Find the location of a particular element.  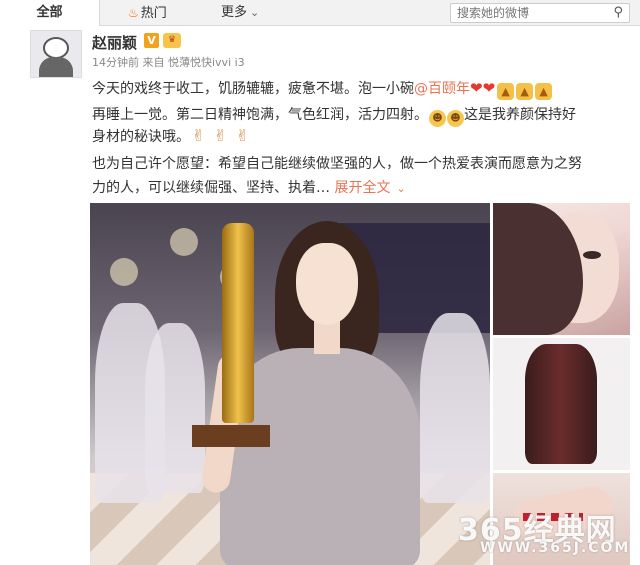

author-name: 赵丽颖 is located at coordinates (114, 42).